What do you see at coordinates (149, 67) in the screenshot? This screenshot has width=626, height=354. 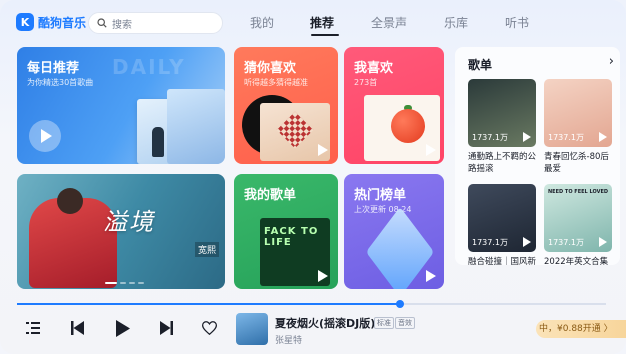 I see `daily-watermark: DAILY` at bounding box center [149, 67].